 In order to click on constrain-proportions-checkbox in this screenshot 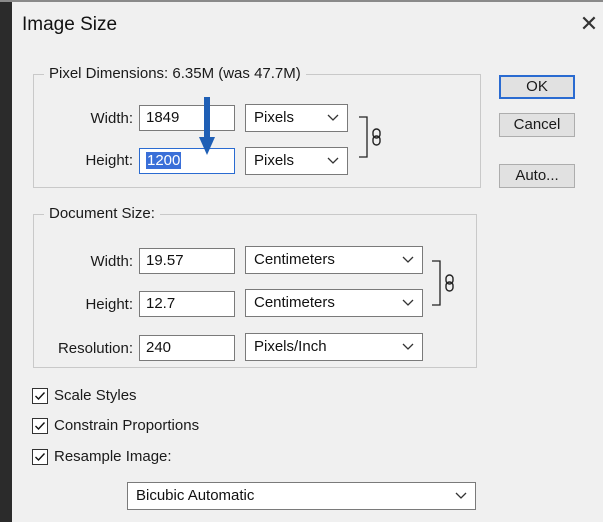, I will do `click(40, 426)`.